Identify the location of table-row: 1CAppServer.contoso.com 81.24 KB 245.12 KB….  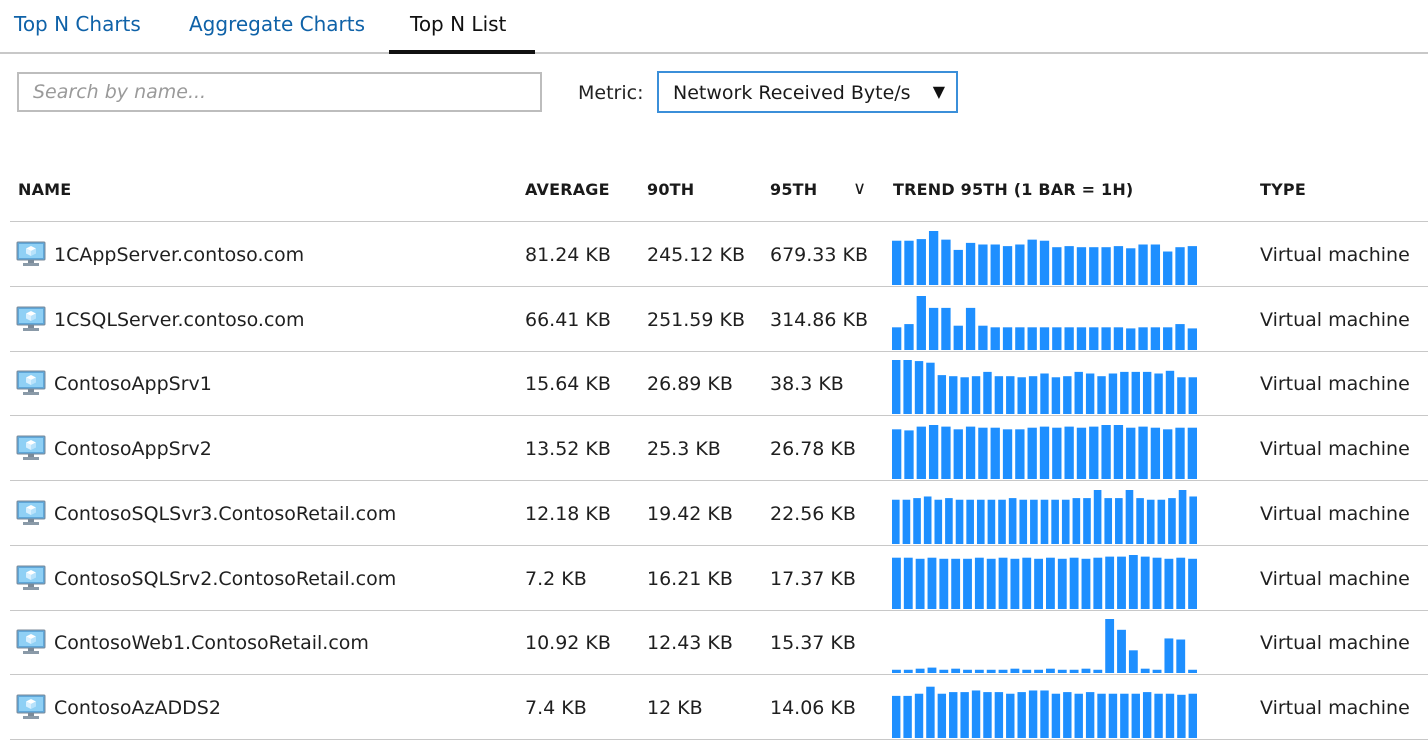
(719, 254).